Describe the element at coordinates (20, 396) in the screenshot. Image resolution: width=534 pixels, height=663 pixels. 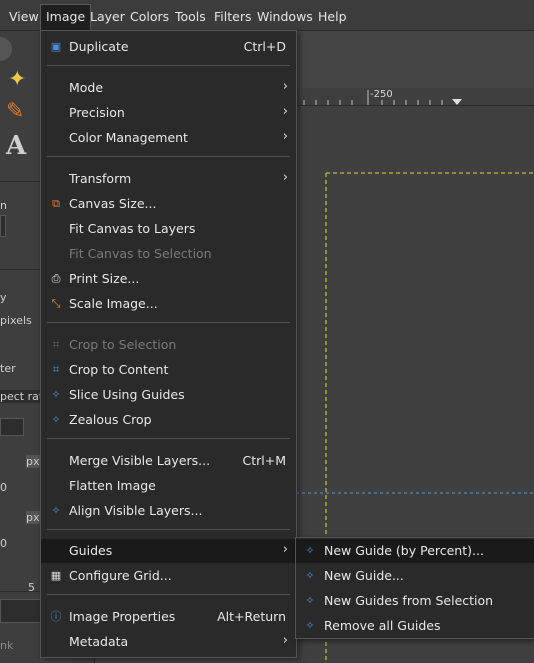
I see `aspect-ratio-label: pect rati` at that location.